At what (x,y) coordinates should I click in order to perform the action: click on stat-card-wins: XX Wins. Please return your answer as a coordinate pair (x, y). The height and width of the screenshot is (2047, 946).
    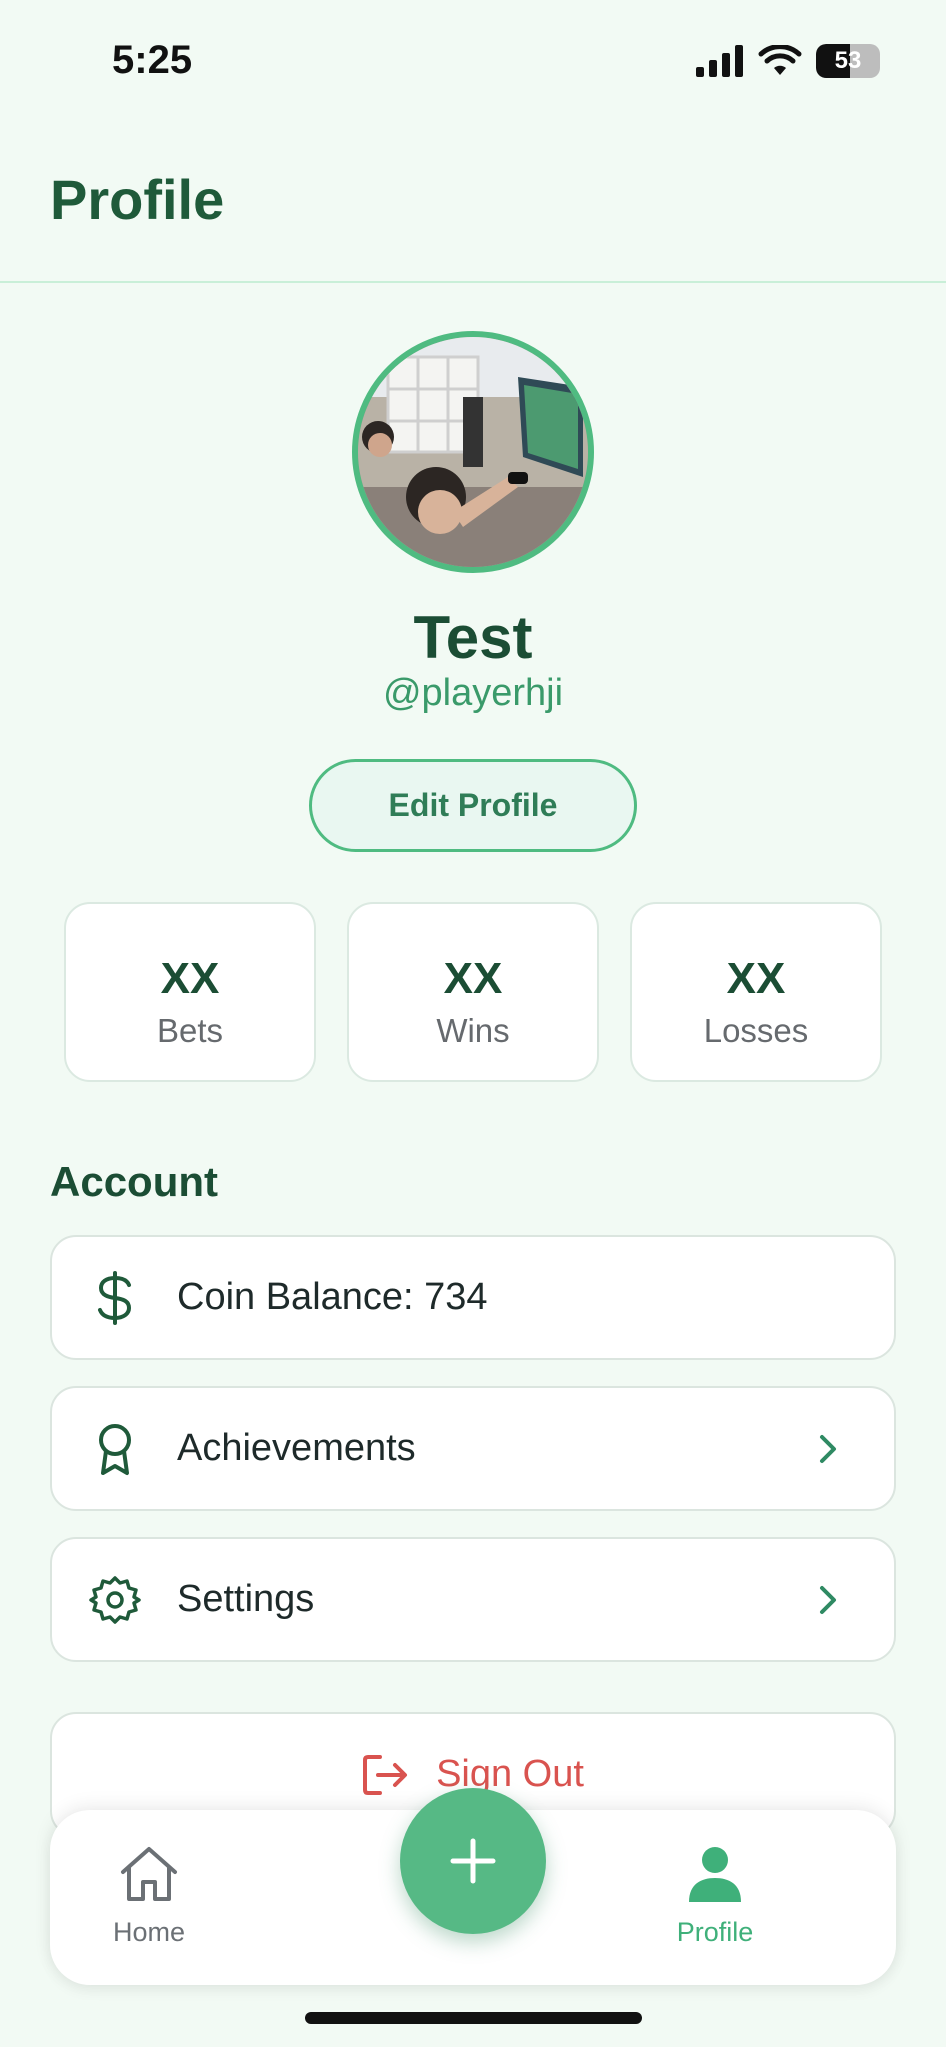
    Looking at the image, I should click on (473, 992).